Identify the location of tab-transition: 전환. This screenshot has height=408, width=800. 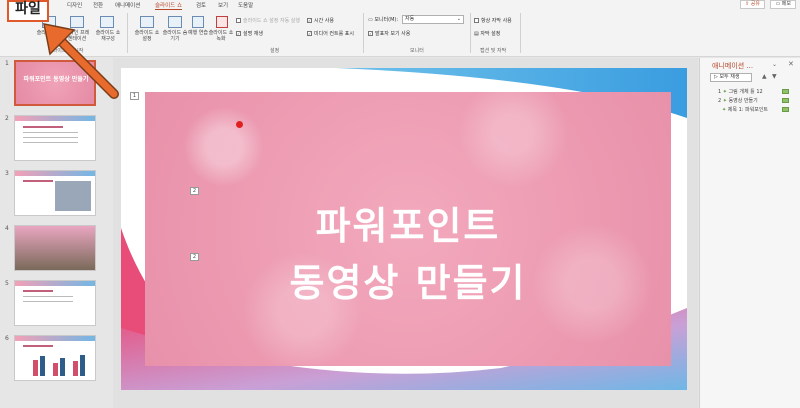
(98, 5).